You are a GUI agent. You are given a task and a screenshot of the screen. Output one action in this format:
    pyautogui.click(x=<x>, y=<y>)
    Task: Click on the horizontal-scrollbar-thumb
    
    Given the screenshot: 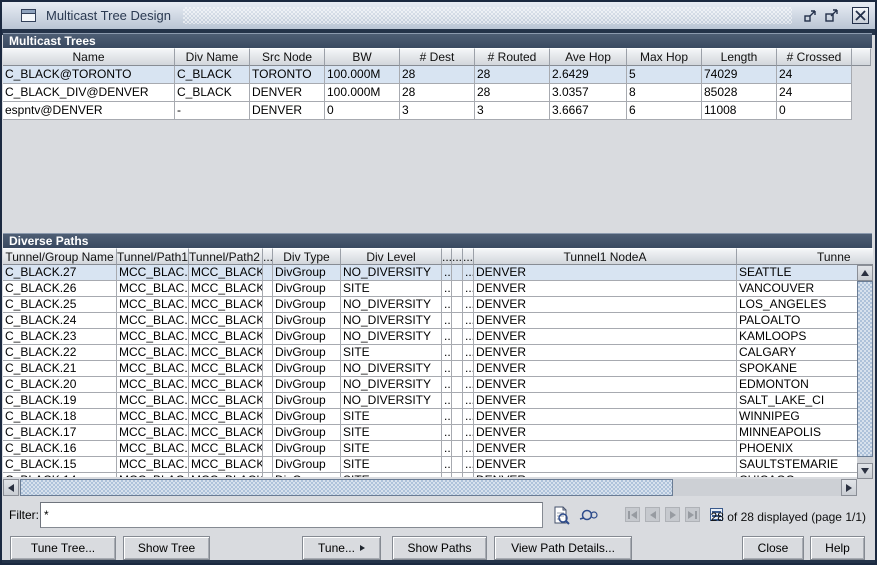 What is the action you would take?
    pyautogui.click(x=346, y=487)
    